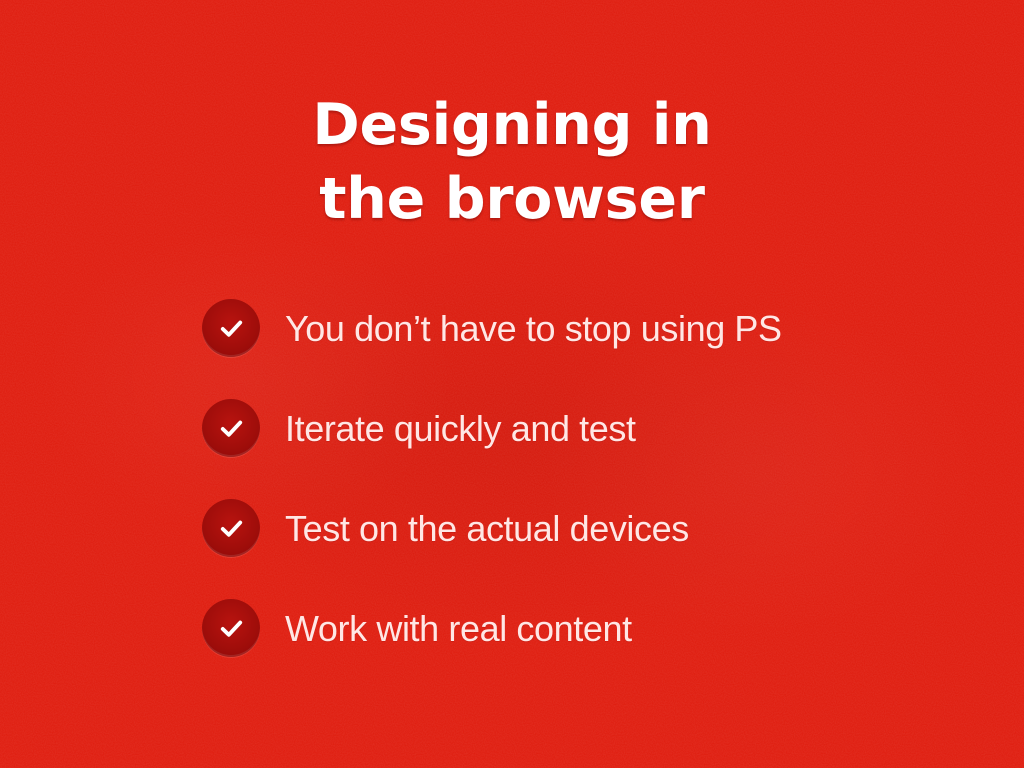  Describe the element at coordinates (460, 428) in the screenshot. I see `list-item-label: Iterate quickly and test` at that location.